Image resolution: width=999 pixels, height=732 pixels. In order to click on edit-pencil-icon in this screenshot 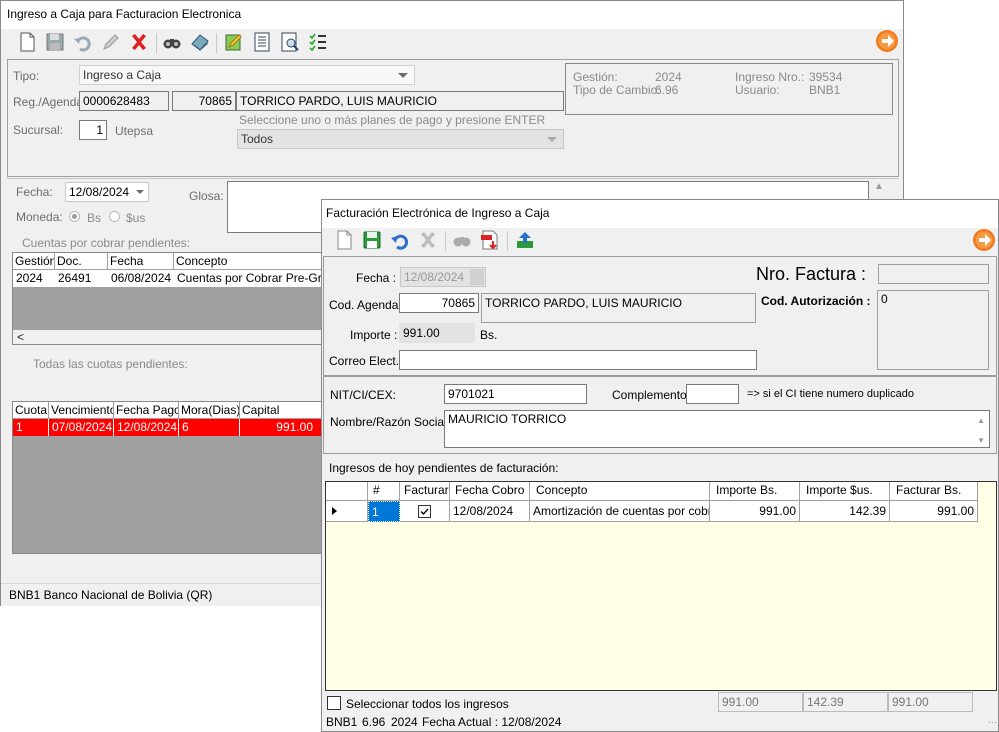, I will do `click(111, 42)`.